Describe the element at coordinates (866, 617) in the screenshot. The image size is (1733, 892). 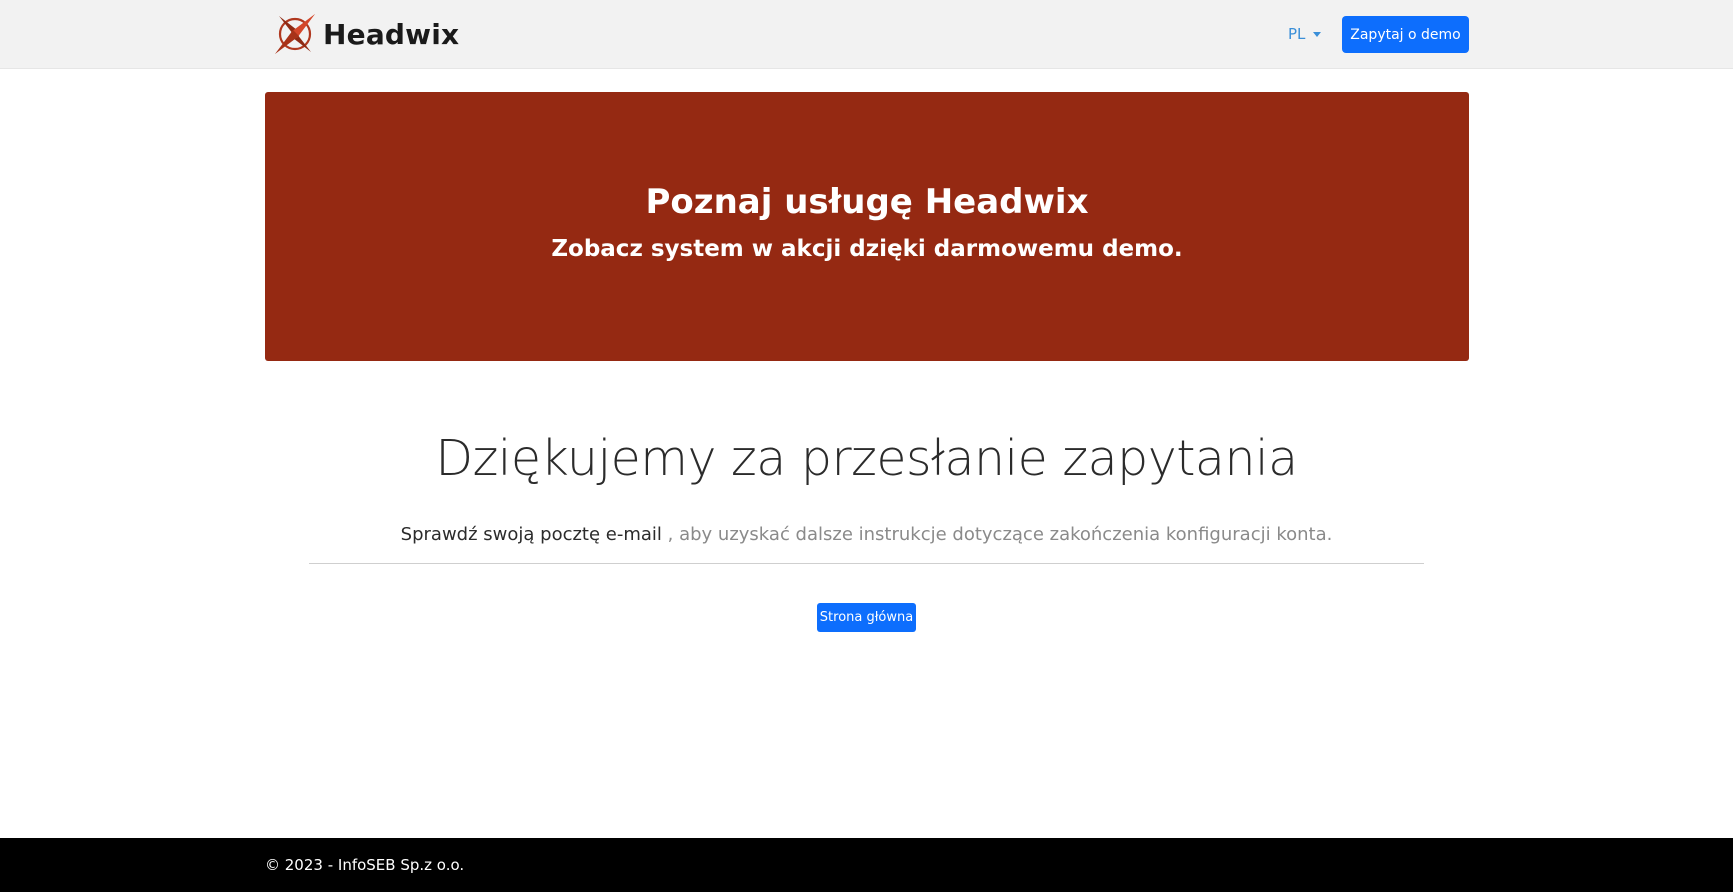
I see `home-button: Strona główna` at that location.